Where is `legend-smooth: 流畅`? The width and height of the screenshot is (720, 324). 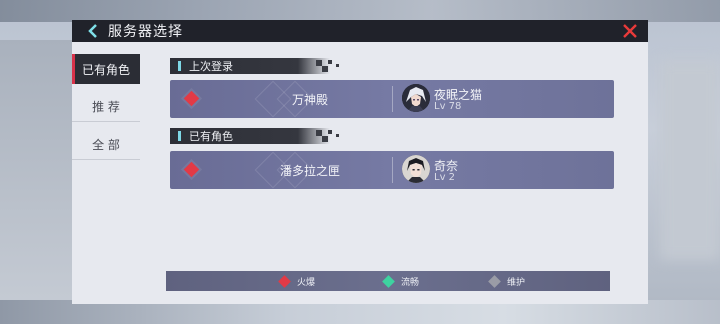 legend-smooth: 流畅 is located at coordinates (401, 281).